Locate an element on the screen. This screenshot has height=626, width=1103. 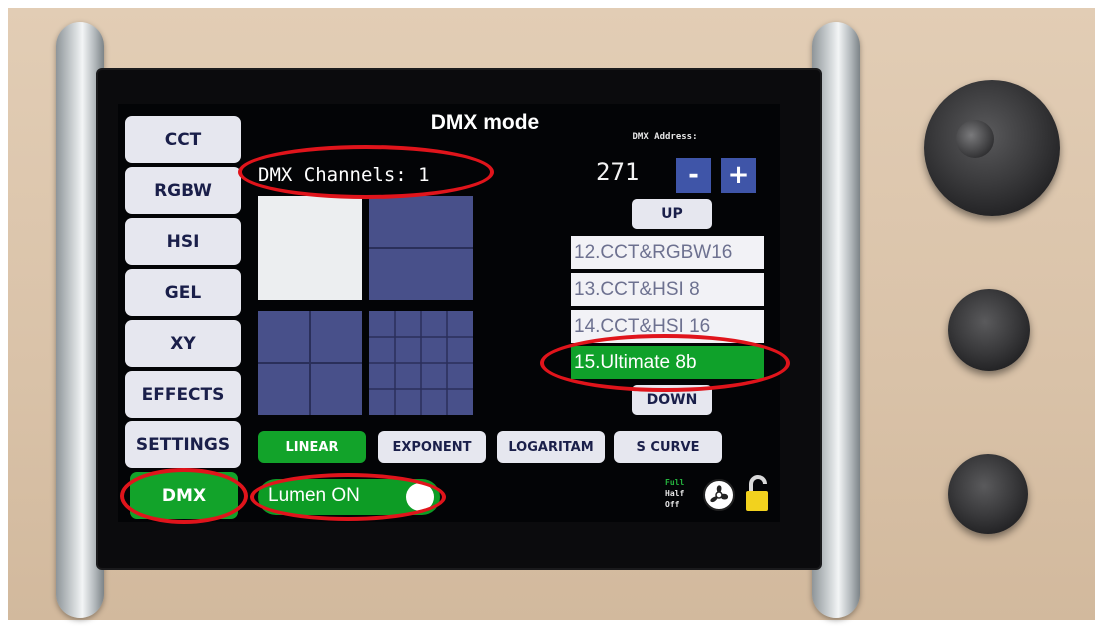
plus-icon: + is located at coordinates (738, 175).